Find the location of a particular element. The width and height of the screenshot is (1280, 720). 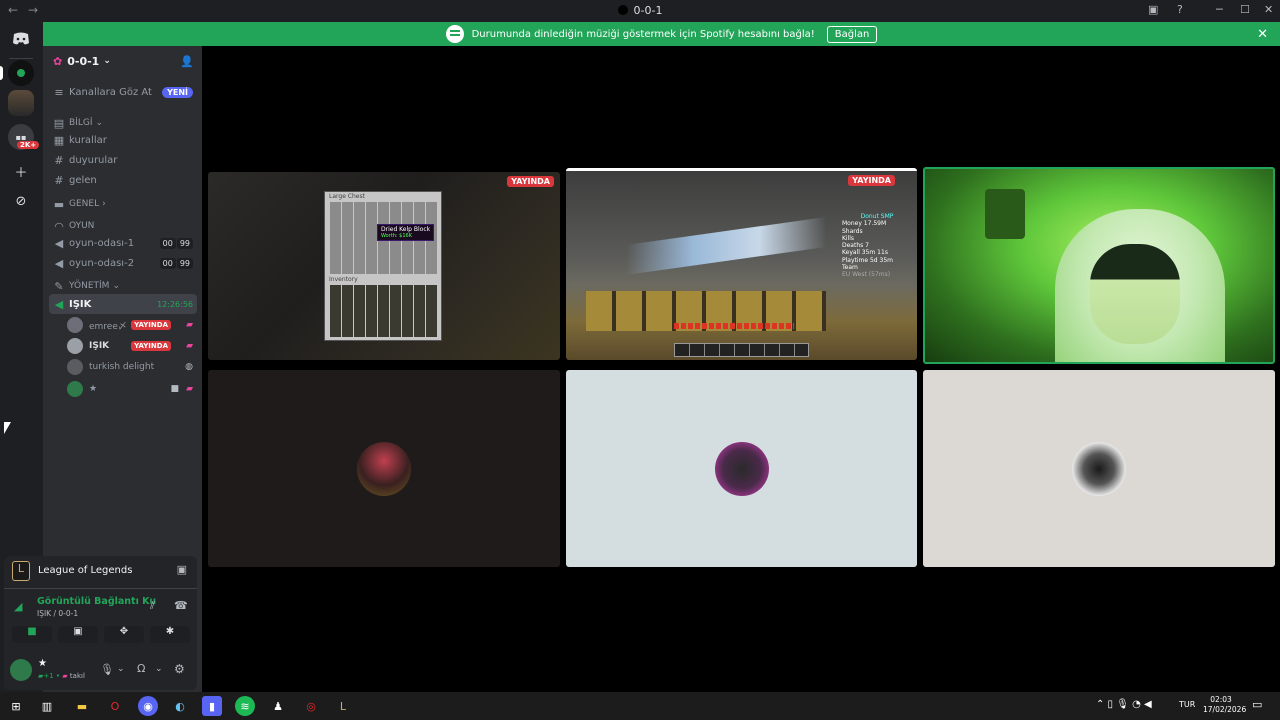

steam-icon: ◐ is located at coordinates (180, 706).